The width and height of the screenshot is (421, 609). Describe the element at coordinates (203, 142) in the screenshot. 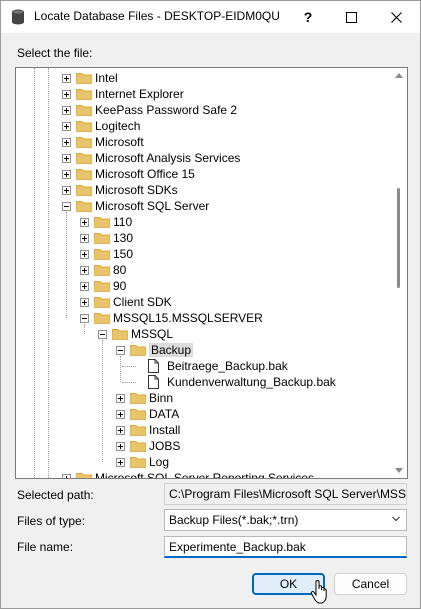

I see `tree-item: Microsoft` at that location.